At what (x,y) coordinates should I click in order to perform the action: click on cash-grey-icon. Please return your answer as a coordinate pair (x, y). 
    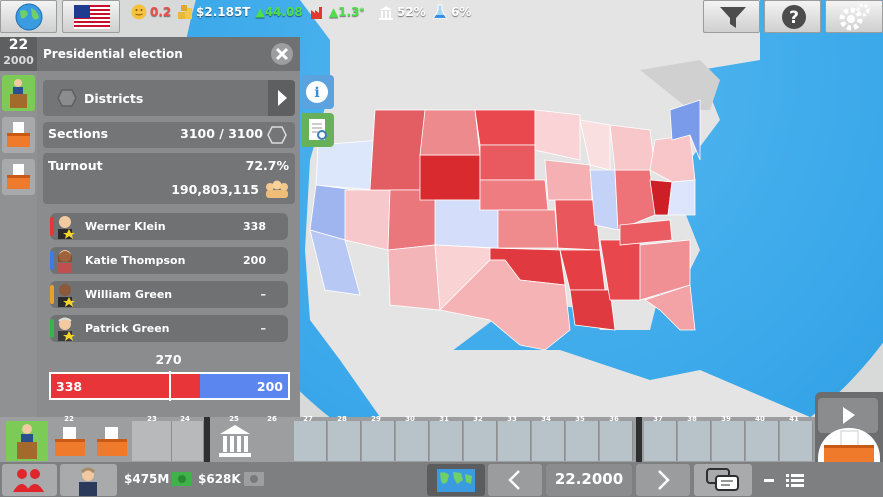
    Looking at the image, I should click on (253, 479).